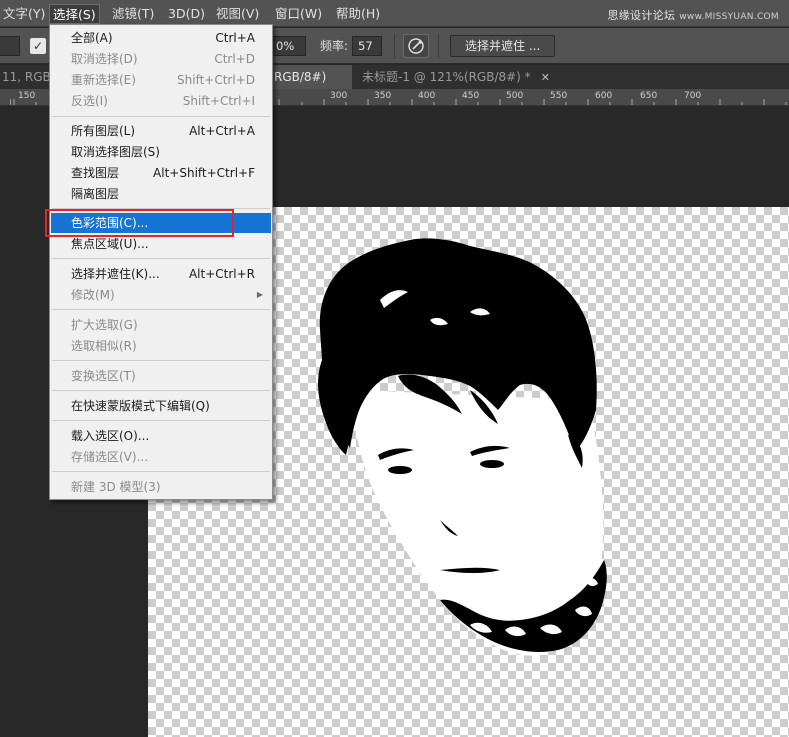 Image resolution: width=789 pixels, height=737 pixels. What do you see at coordinates (116, 487) in the screenshot?
I see `menu-item-label: 新建 3D 模型(3)` at bounding box center [116, 487].